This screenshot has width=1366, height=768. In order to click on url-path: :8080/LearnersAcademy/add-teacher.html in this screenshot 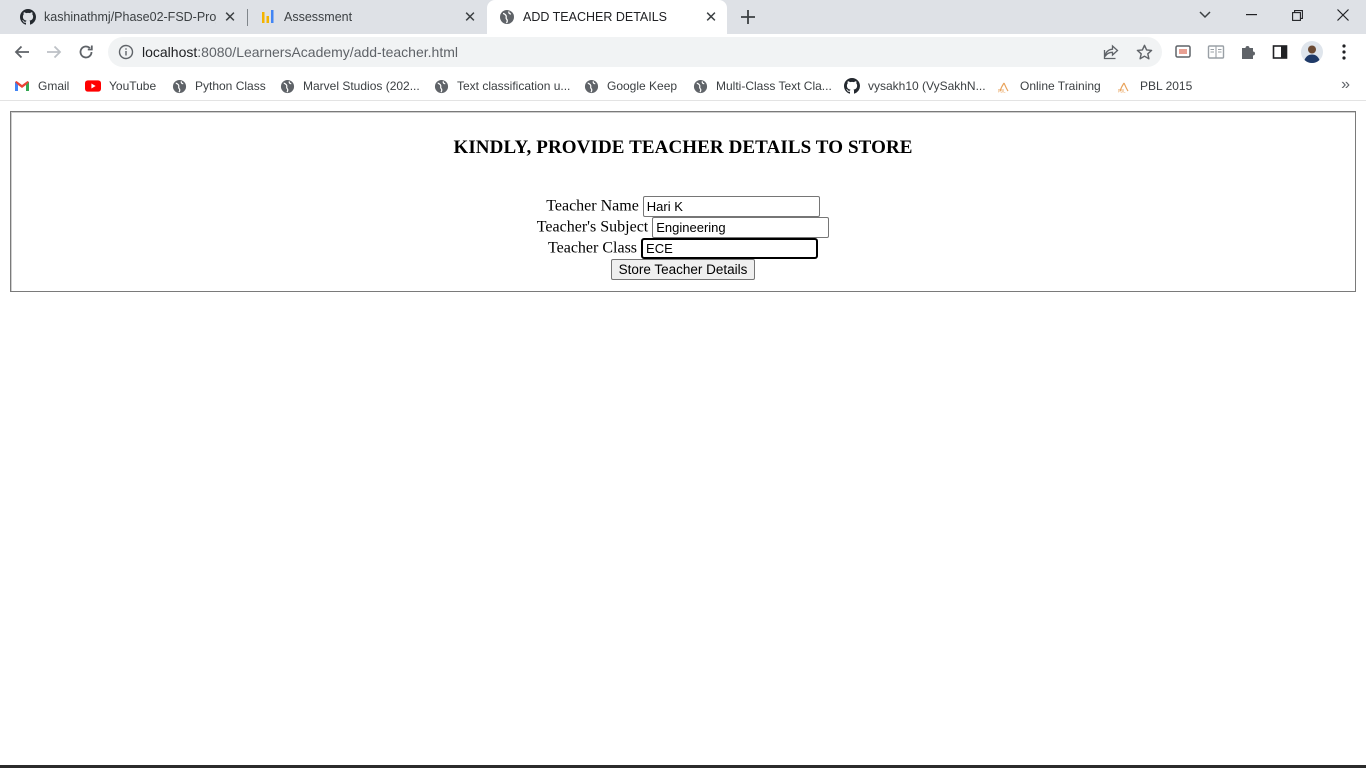, I will do `click(327, 52)`.